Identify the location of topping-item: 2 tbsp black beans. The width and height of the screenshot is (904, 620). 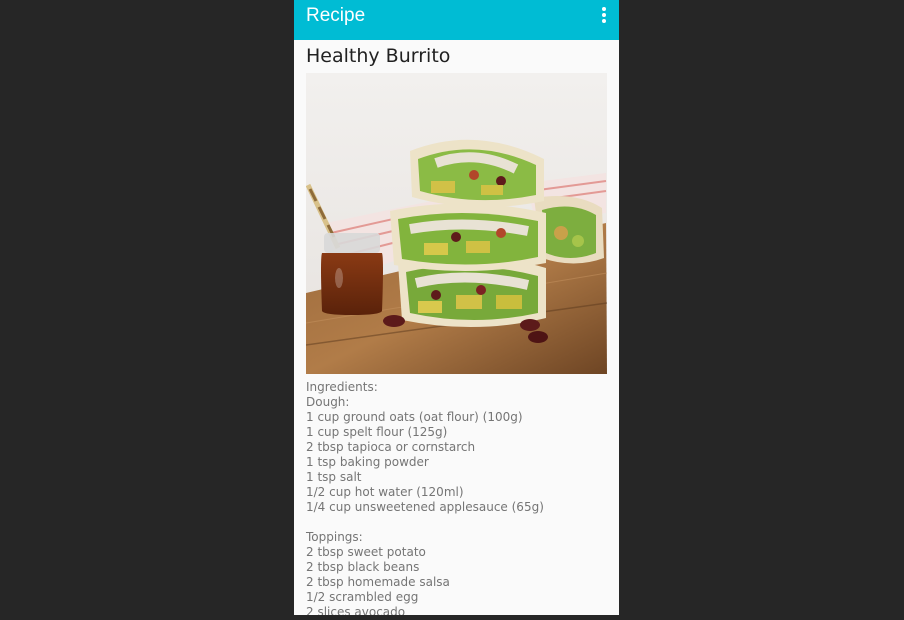
(363, 567).